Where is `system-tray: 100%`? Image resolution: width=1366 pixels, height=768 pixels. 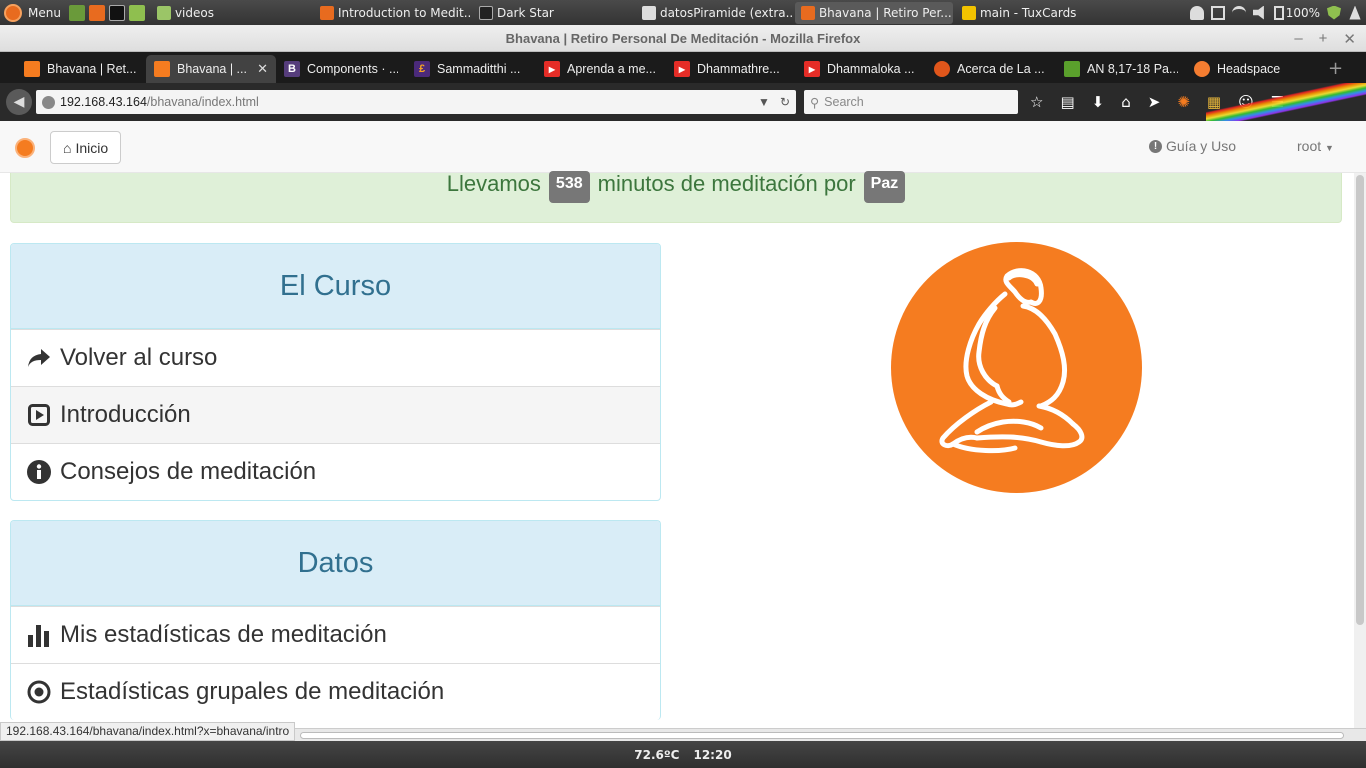
system-tray: 100% is located at coordinates (1275, 12).